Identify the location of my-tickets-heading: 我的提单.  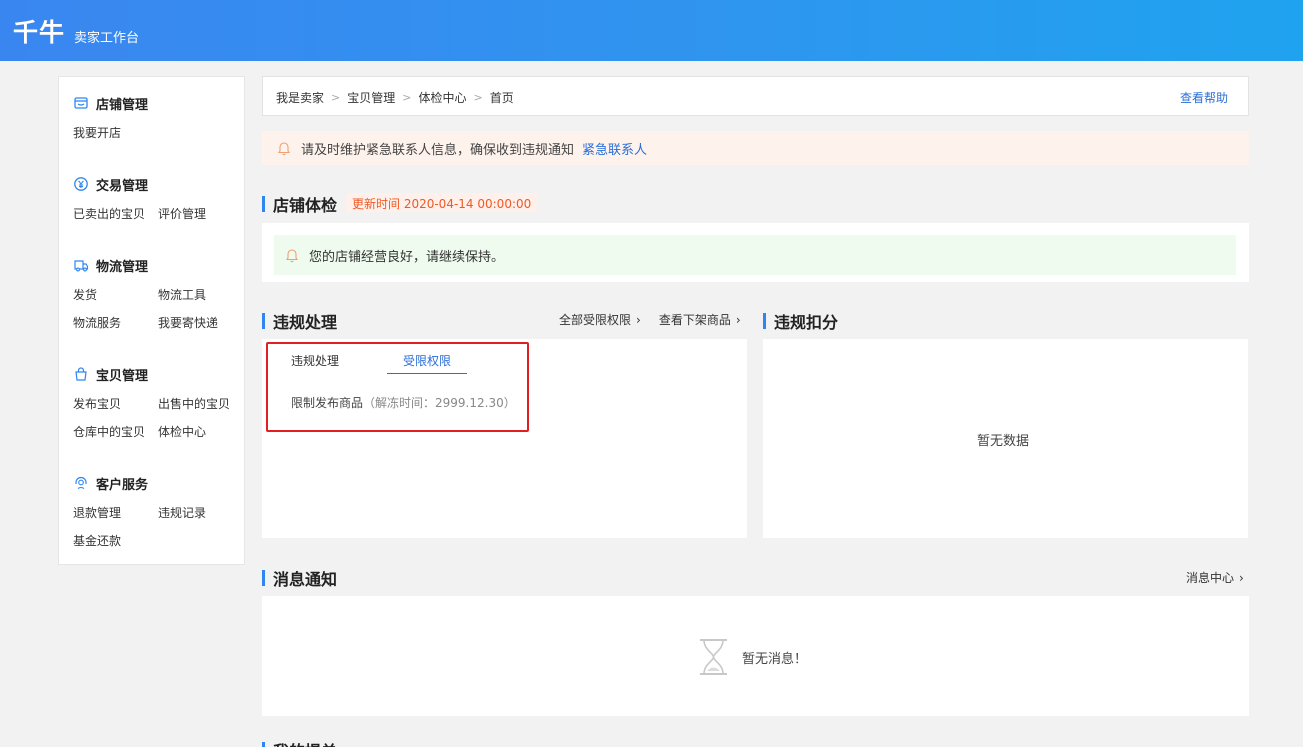
(299, 742).